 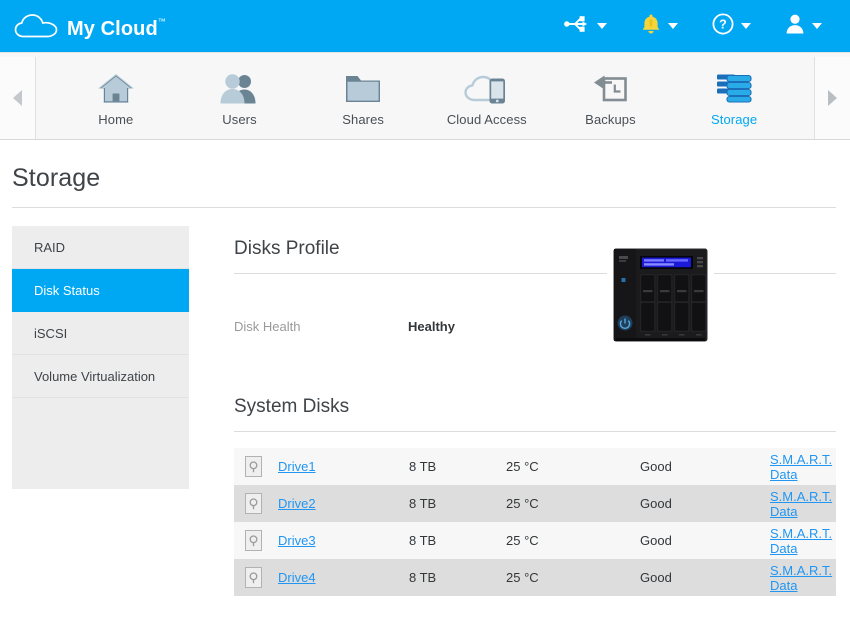 I want to click on disks-profile-divider, so click(x=535, y=273).